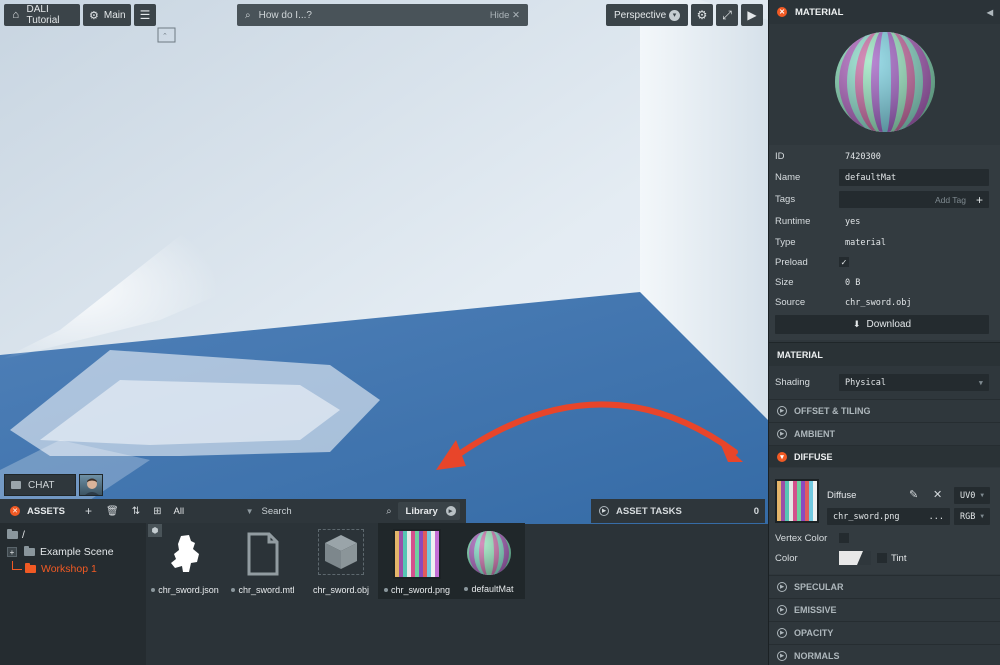 The width and height of the screenshot is (1000, 665). Describe the element at coordinates (505, 15) in the screenshot. I see `hide-help-button: Hide ✕` at that location.